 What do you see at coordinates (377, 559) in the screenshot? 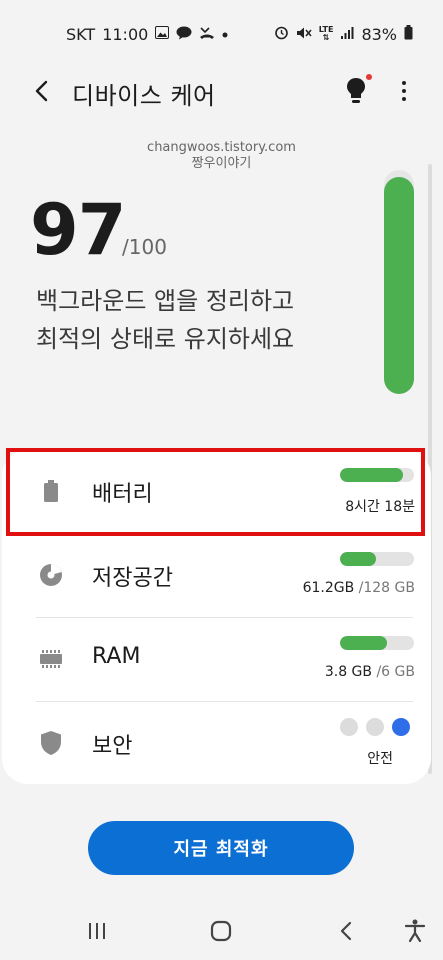
I see `storage-meter` at bounding box center [377, 559].